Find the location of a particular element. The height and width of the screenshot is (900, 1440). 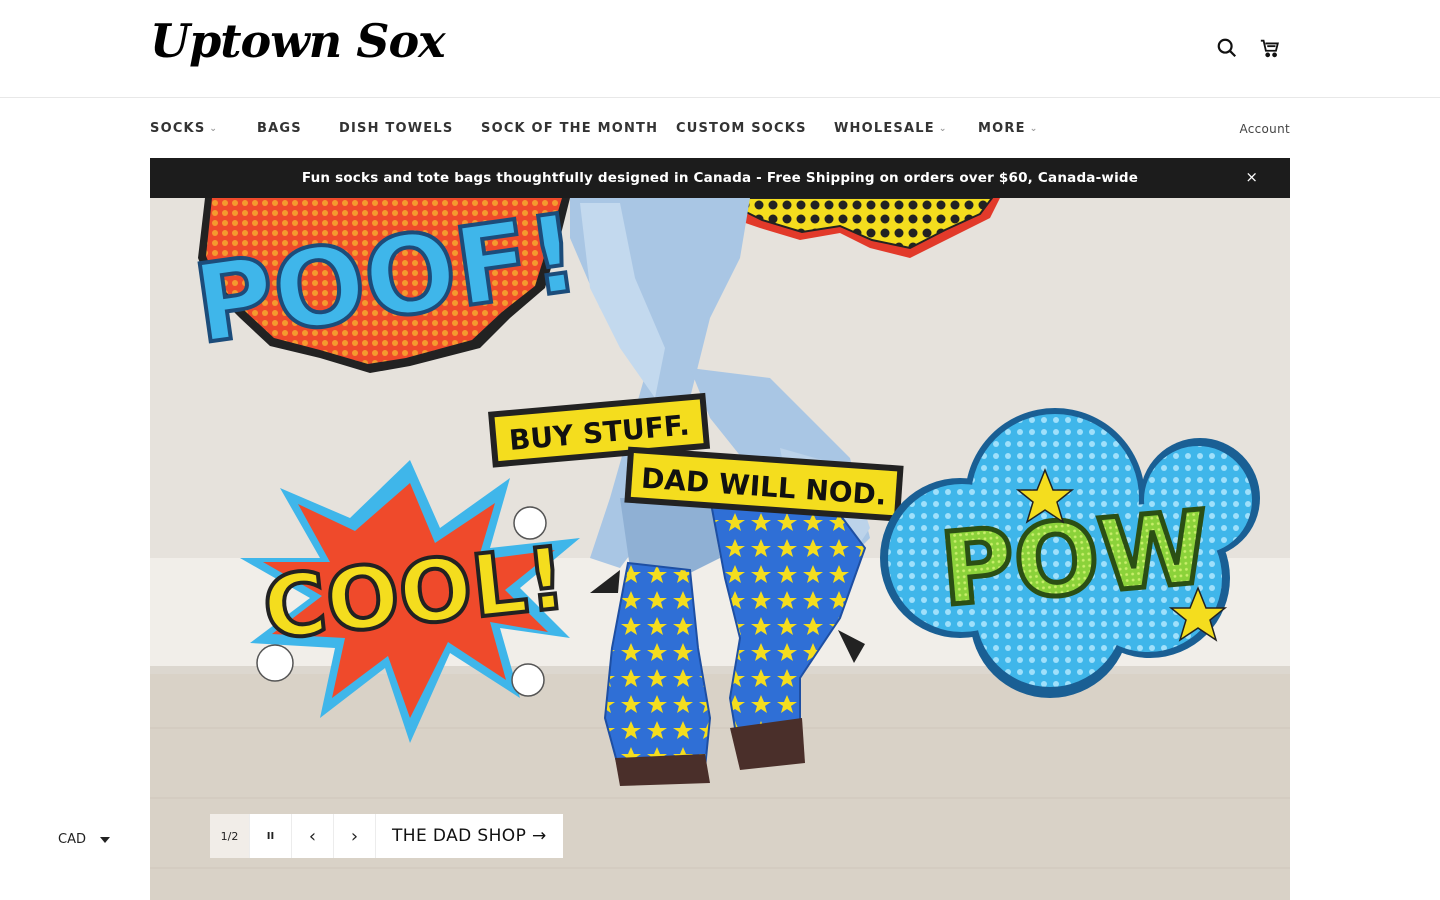

slideshow-controls: 1/2 II ‹ › THE DAD SHOP → is located at coordinates (386, 836).